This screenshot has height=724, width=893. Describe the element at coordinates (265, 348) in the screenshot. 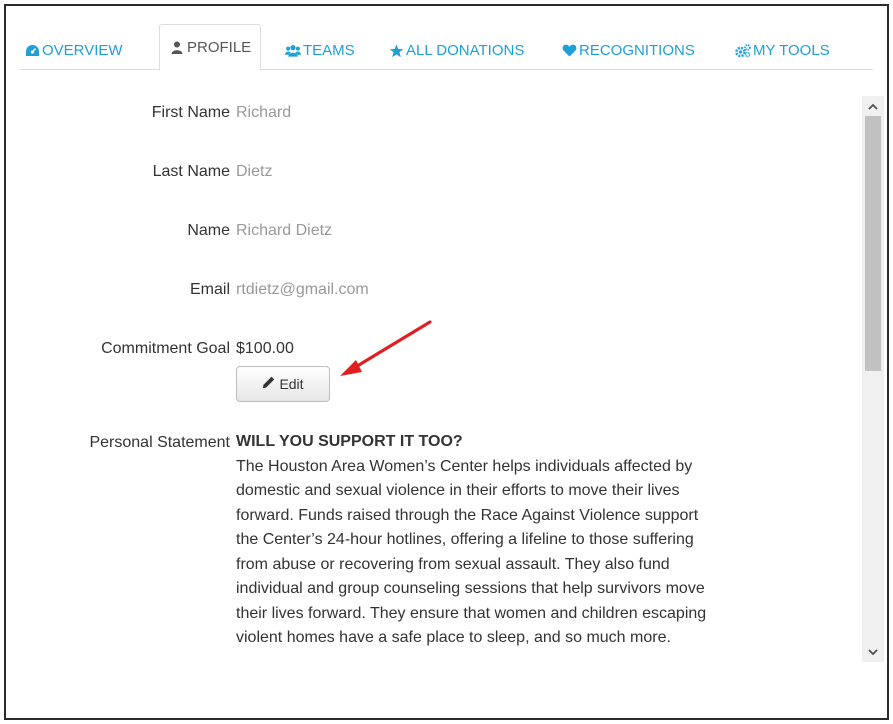

I see `commitment-goal-value: $100.00` at that location.